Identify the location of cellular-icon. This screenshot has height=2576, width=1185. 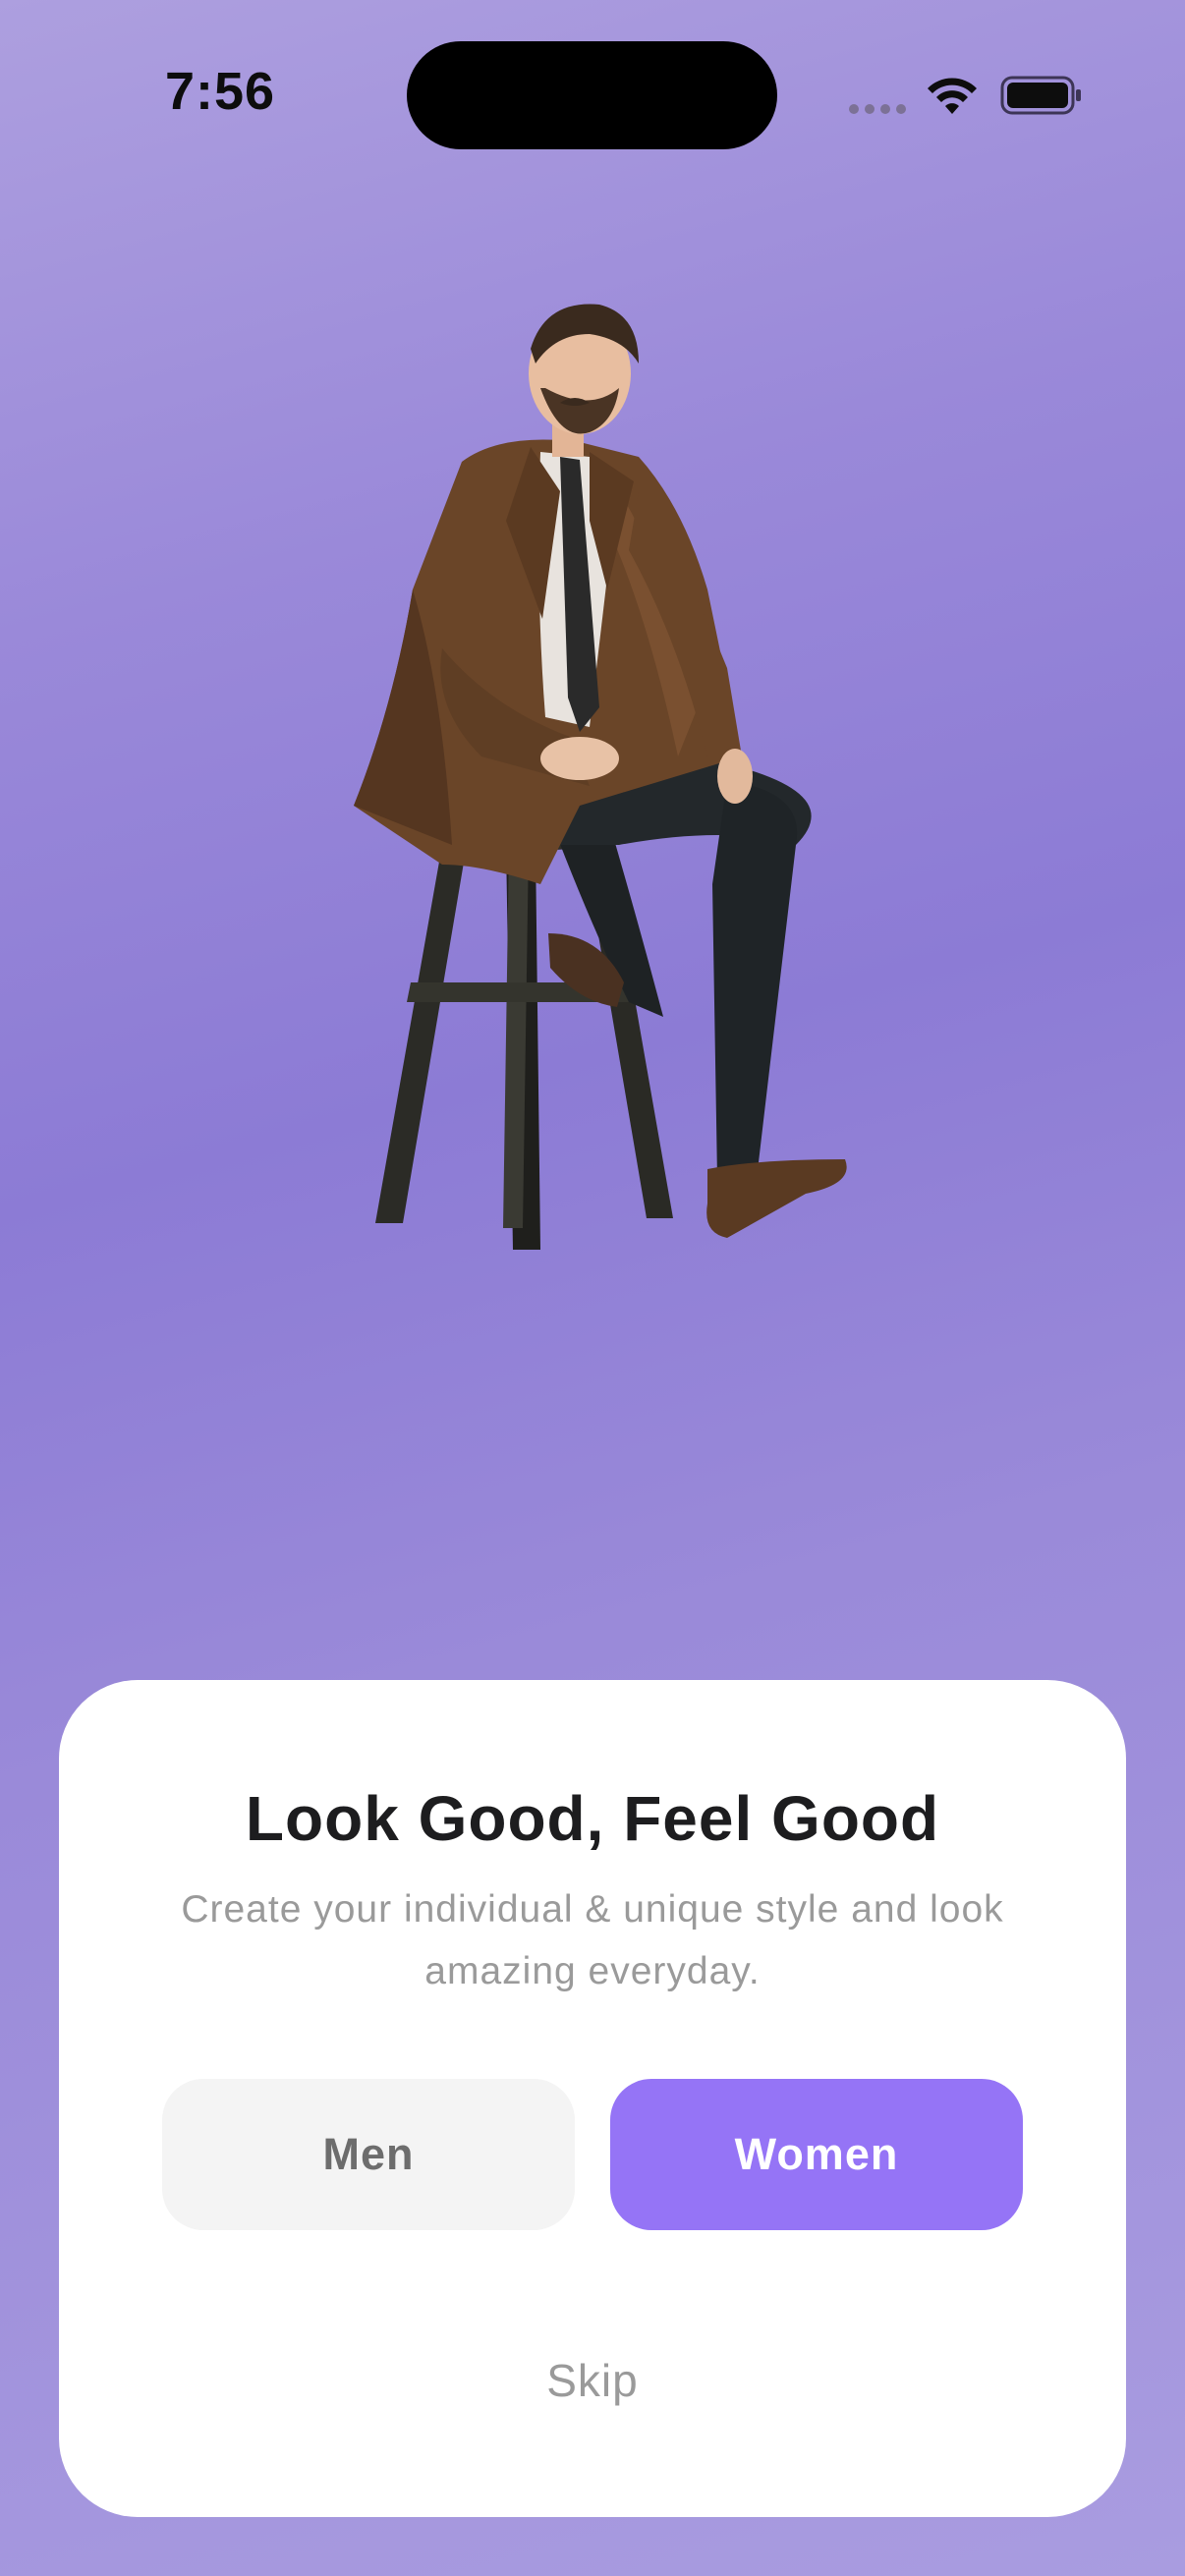
(878, 109).